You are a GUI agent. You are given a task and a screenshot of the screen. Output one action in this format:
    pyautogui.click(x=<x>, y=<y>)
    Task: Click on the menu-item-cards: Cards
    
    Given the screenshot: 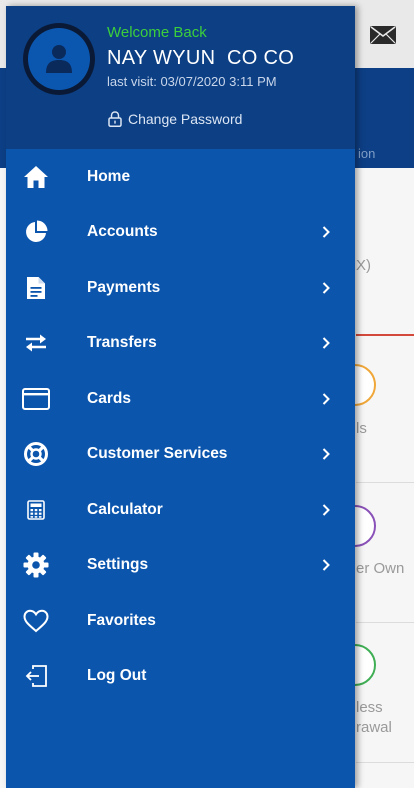 What is the action you would take?
    pyautogui.click(x=180, y=399)
    